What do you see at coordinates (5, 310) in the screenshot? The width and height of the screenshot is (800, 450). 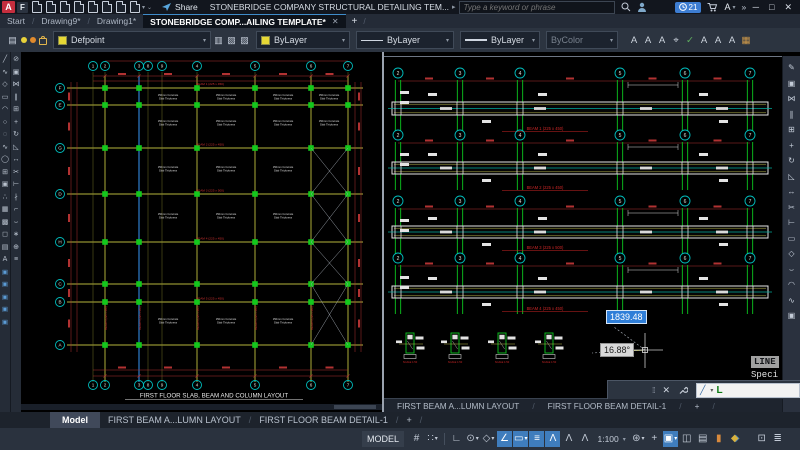 I see `layer-off-icon: ▣` at bounding box center [5, 310].